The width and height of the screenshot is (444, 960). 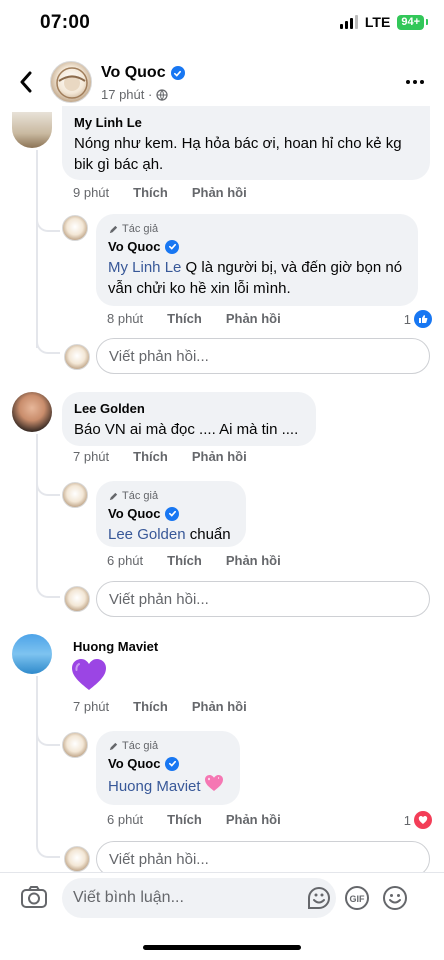 What do you see at coordinates (71, 82) in the screenshot?
I see `page-avatar` at bounding box center [71, 82].